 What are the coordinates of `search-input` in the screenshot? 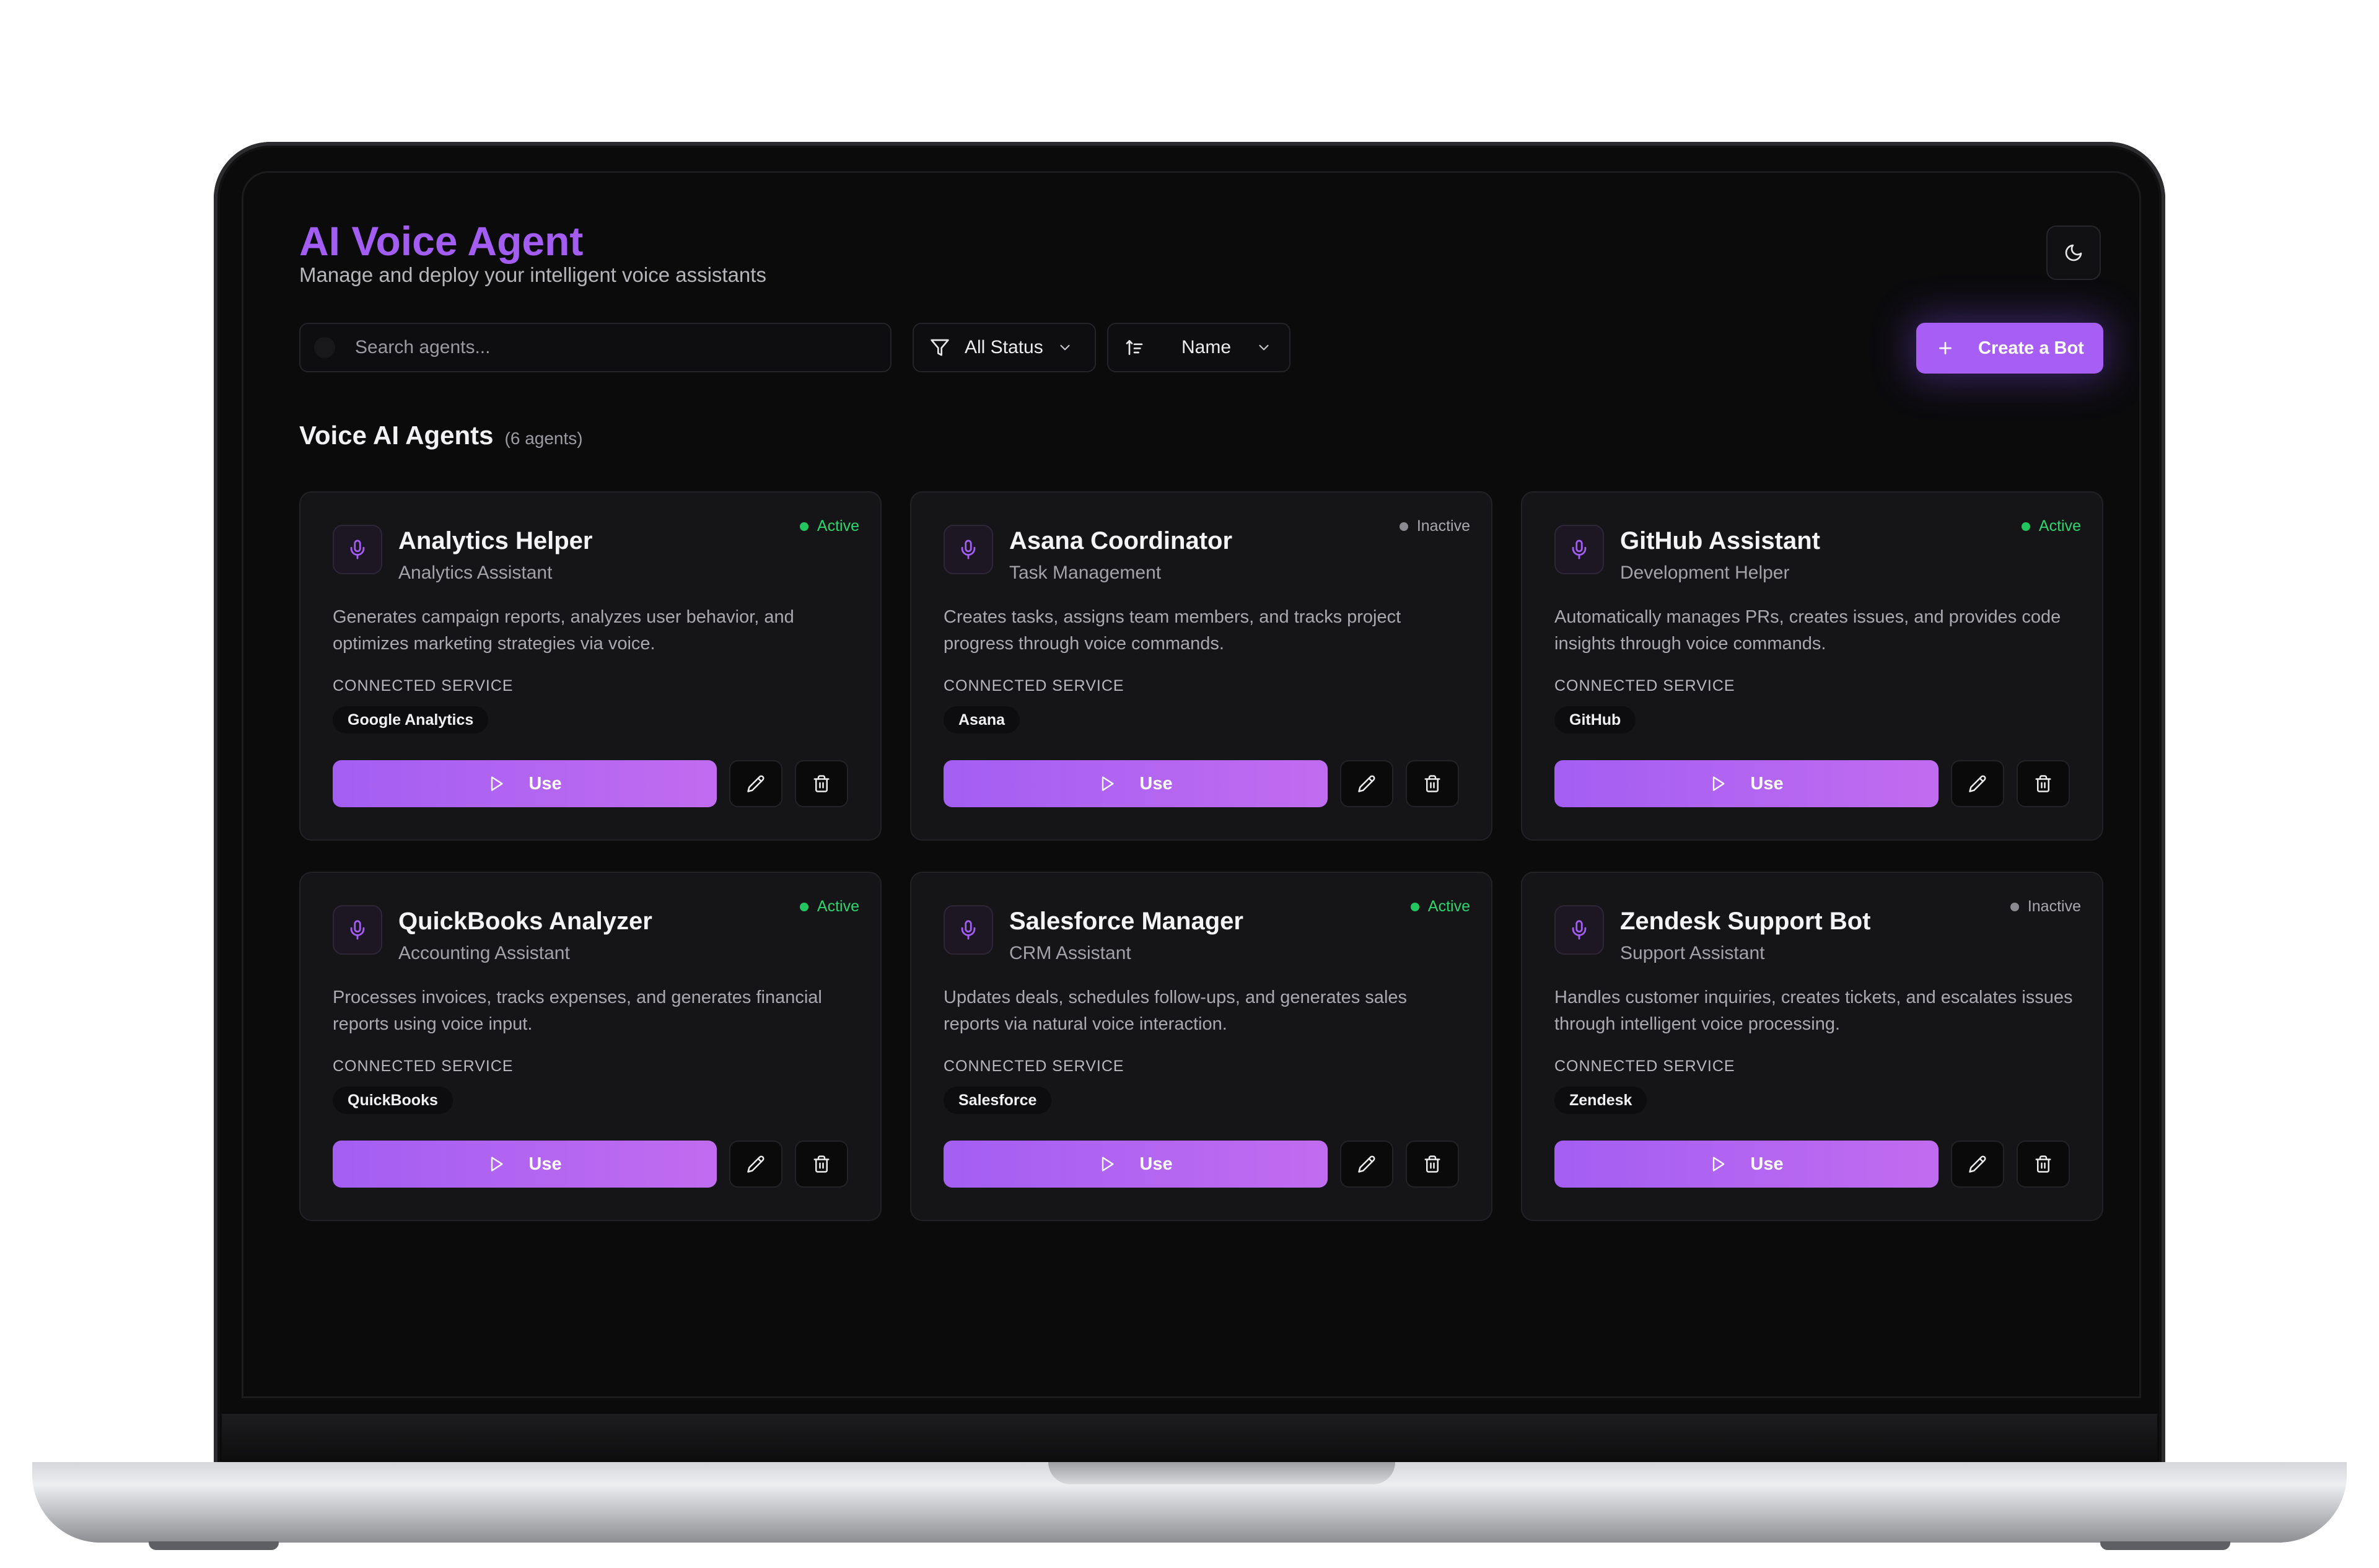 It's located at (621, 347).